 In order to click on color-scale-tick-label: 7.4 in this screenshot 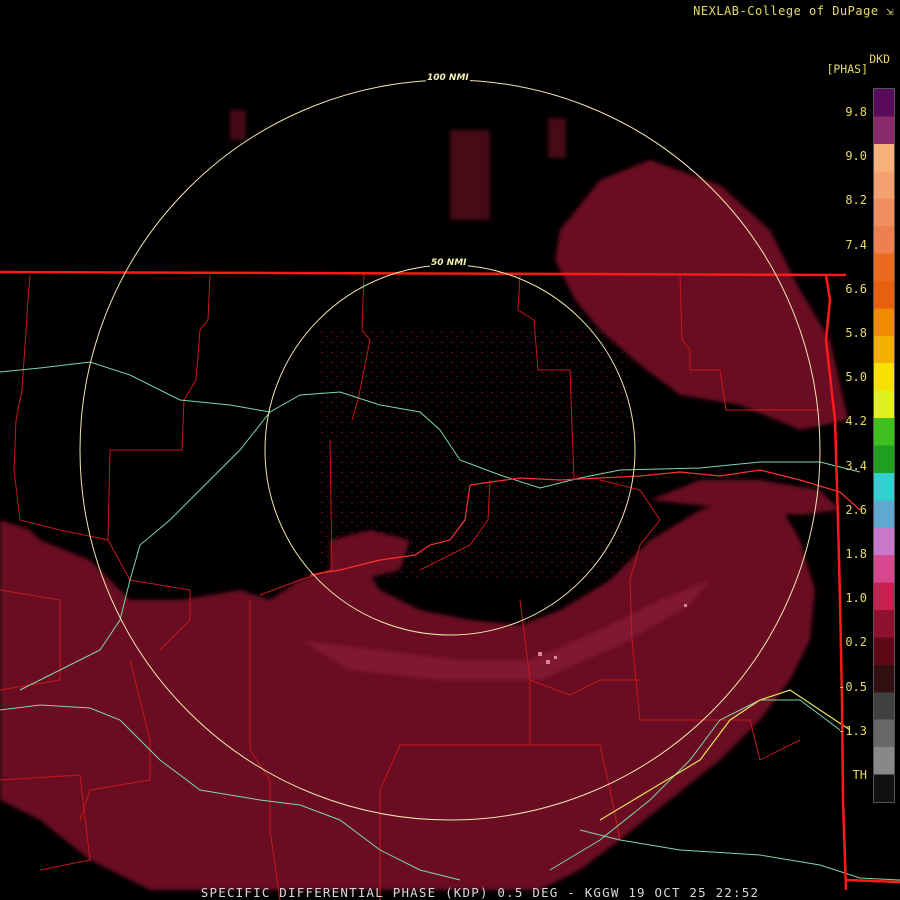, I will do `click(856, 244)`.